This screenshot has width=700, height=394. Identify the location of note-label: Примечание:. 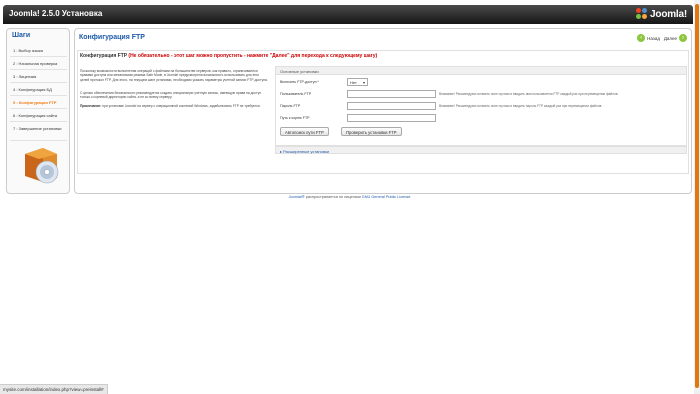
(91, 106).